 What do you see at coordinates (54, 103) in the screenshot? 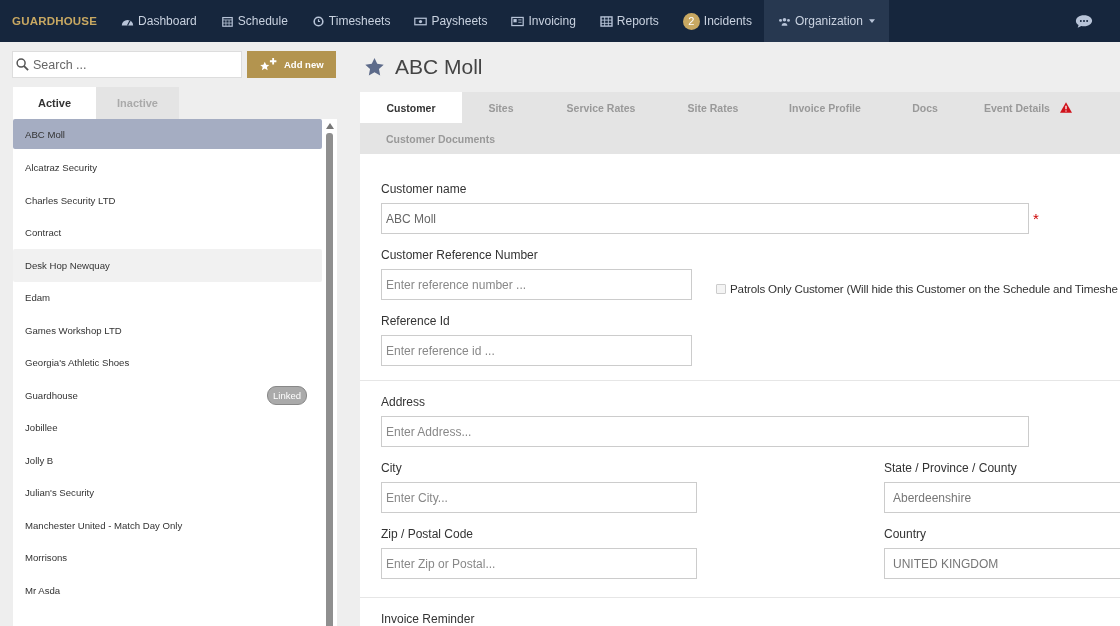
I see `status-tab: Active` at bounding box center [54, 103].